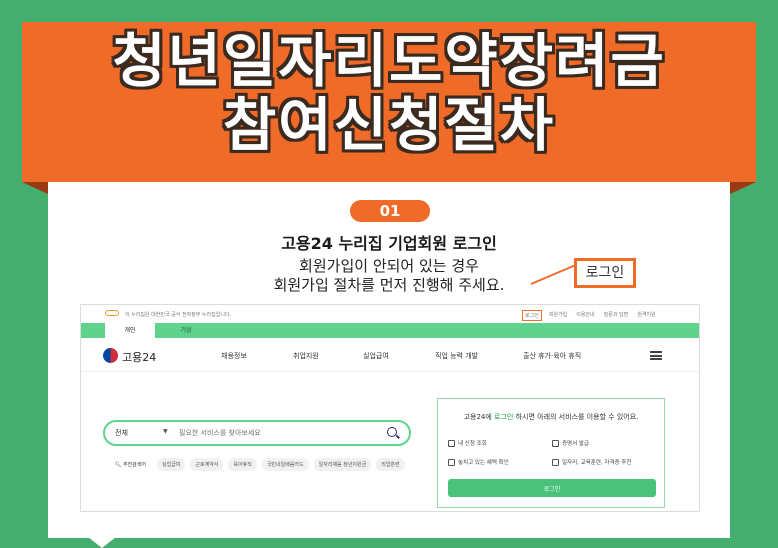 Image resolution: width=778 pixels, height=548 pixels. Describe the element at coordinates (532, 315) in the screenshot. I see `util-link-login: 로그인` at that location.